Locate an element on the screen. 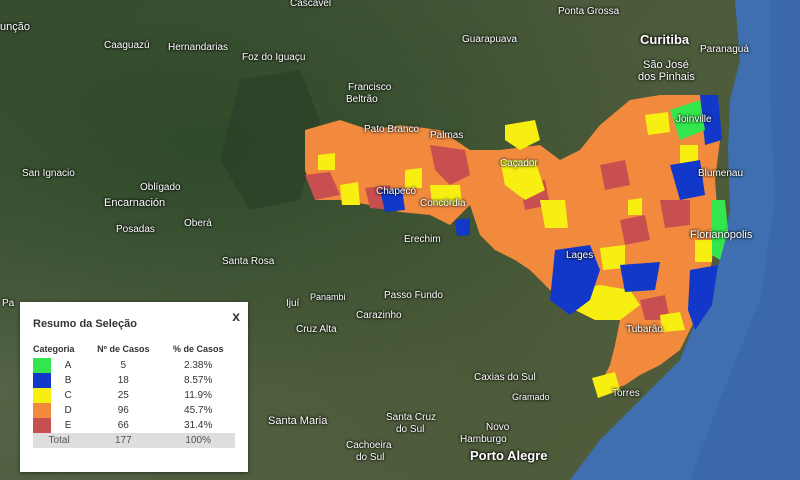 The image size is (800, 480). place-label: Oblígado is located at coordinates (160, 187).